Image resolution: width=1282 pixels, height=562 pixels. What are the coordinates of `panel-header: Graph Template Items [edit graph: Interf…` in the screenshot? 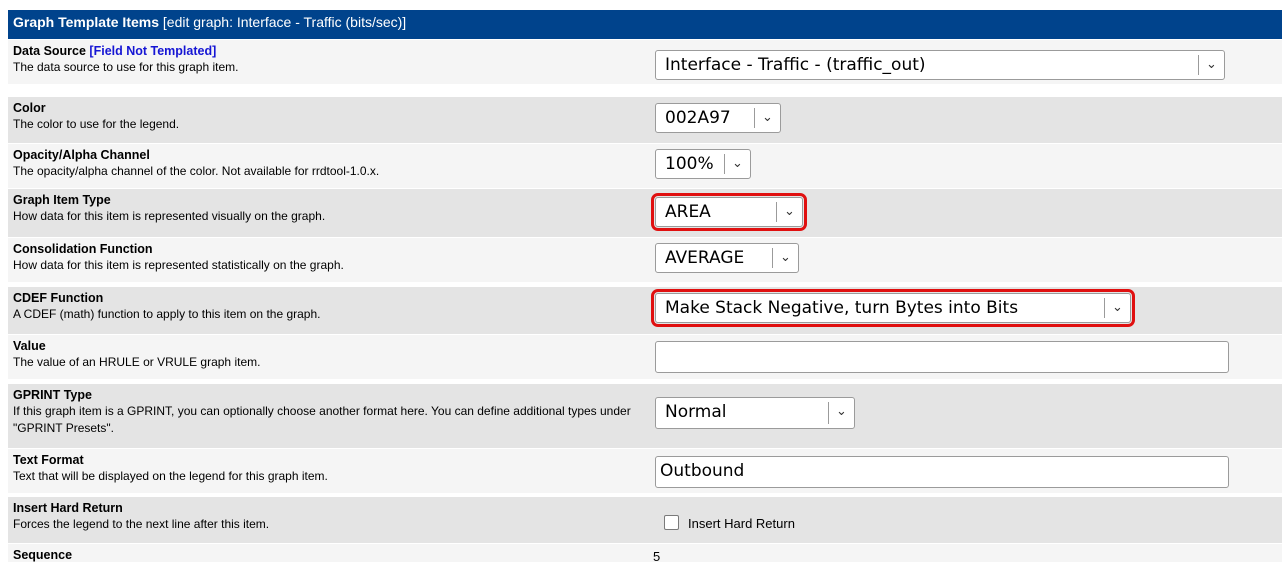 It's located at (645, 24).